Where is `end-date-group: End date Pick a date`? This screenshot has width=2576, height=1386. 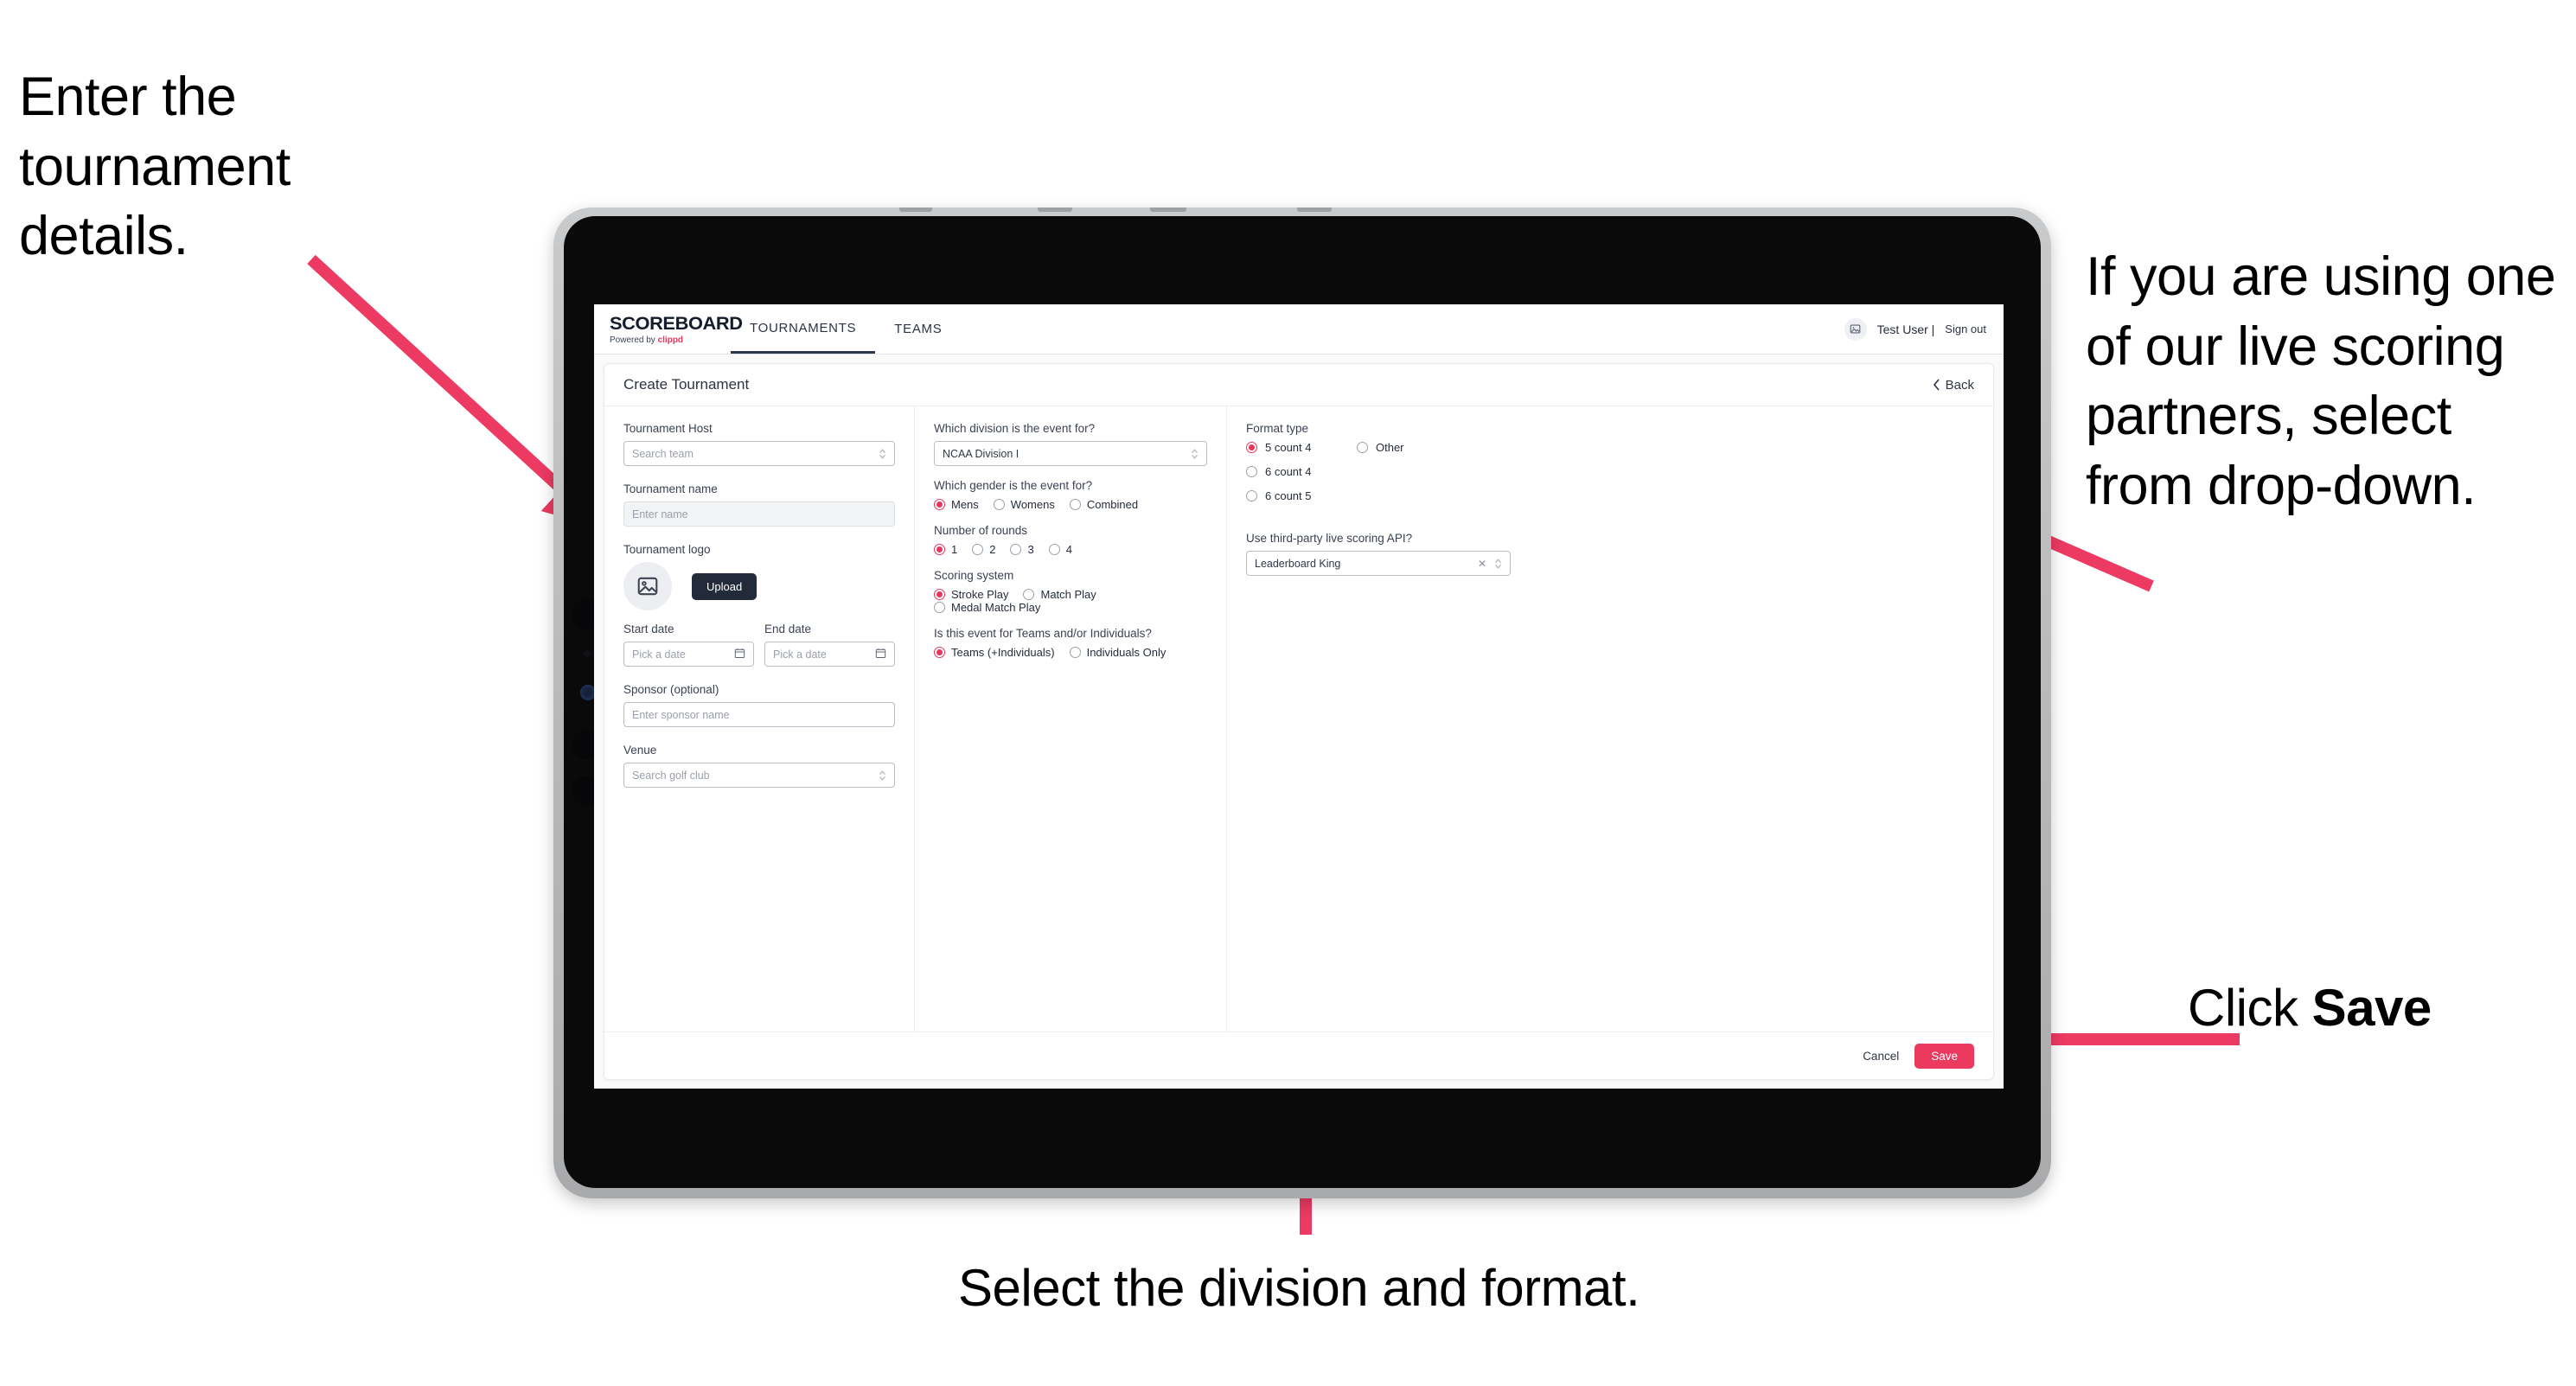 end-date-group: End date Pick a date is located at coordinates (829, 645).